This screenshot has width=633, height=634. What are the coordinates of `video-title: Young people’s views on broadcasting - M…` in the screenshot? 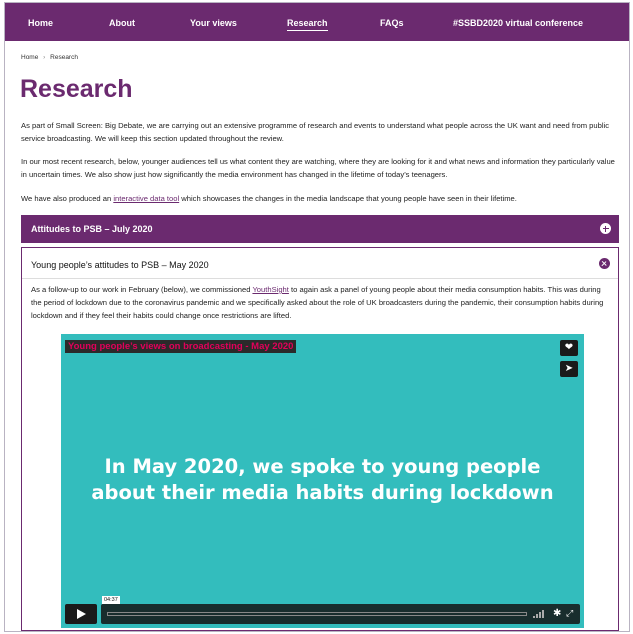 It's located at (181, 346).